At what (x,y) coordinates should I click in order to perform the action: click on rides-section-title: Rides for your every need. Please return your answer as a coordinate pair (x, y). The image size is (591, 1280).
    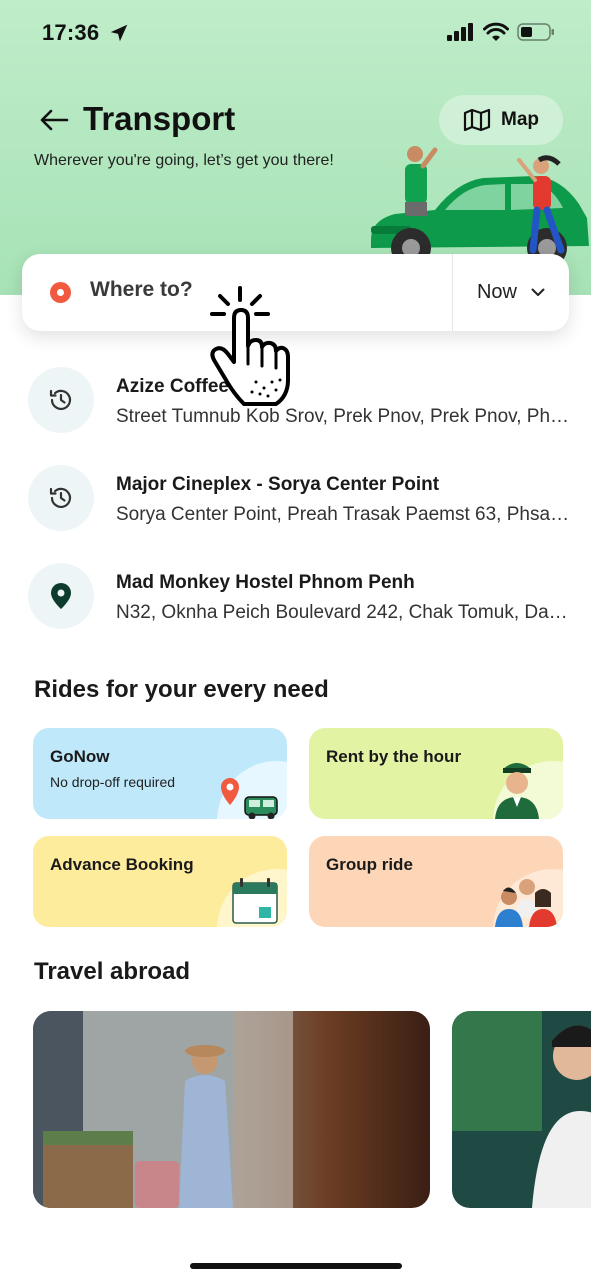
    Looking at the image, I should click on (181, 689).